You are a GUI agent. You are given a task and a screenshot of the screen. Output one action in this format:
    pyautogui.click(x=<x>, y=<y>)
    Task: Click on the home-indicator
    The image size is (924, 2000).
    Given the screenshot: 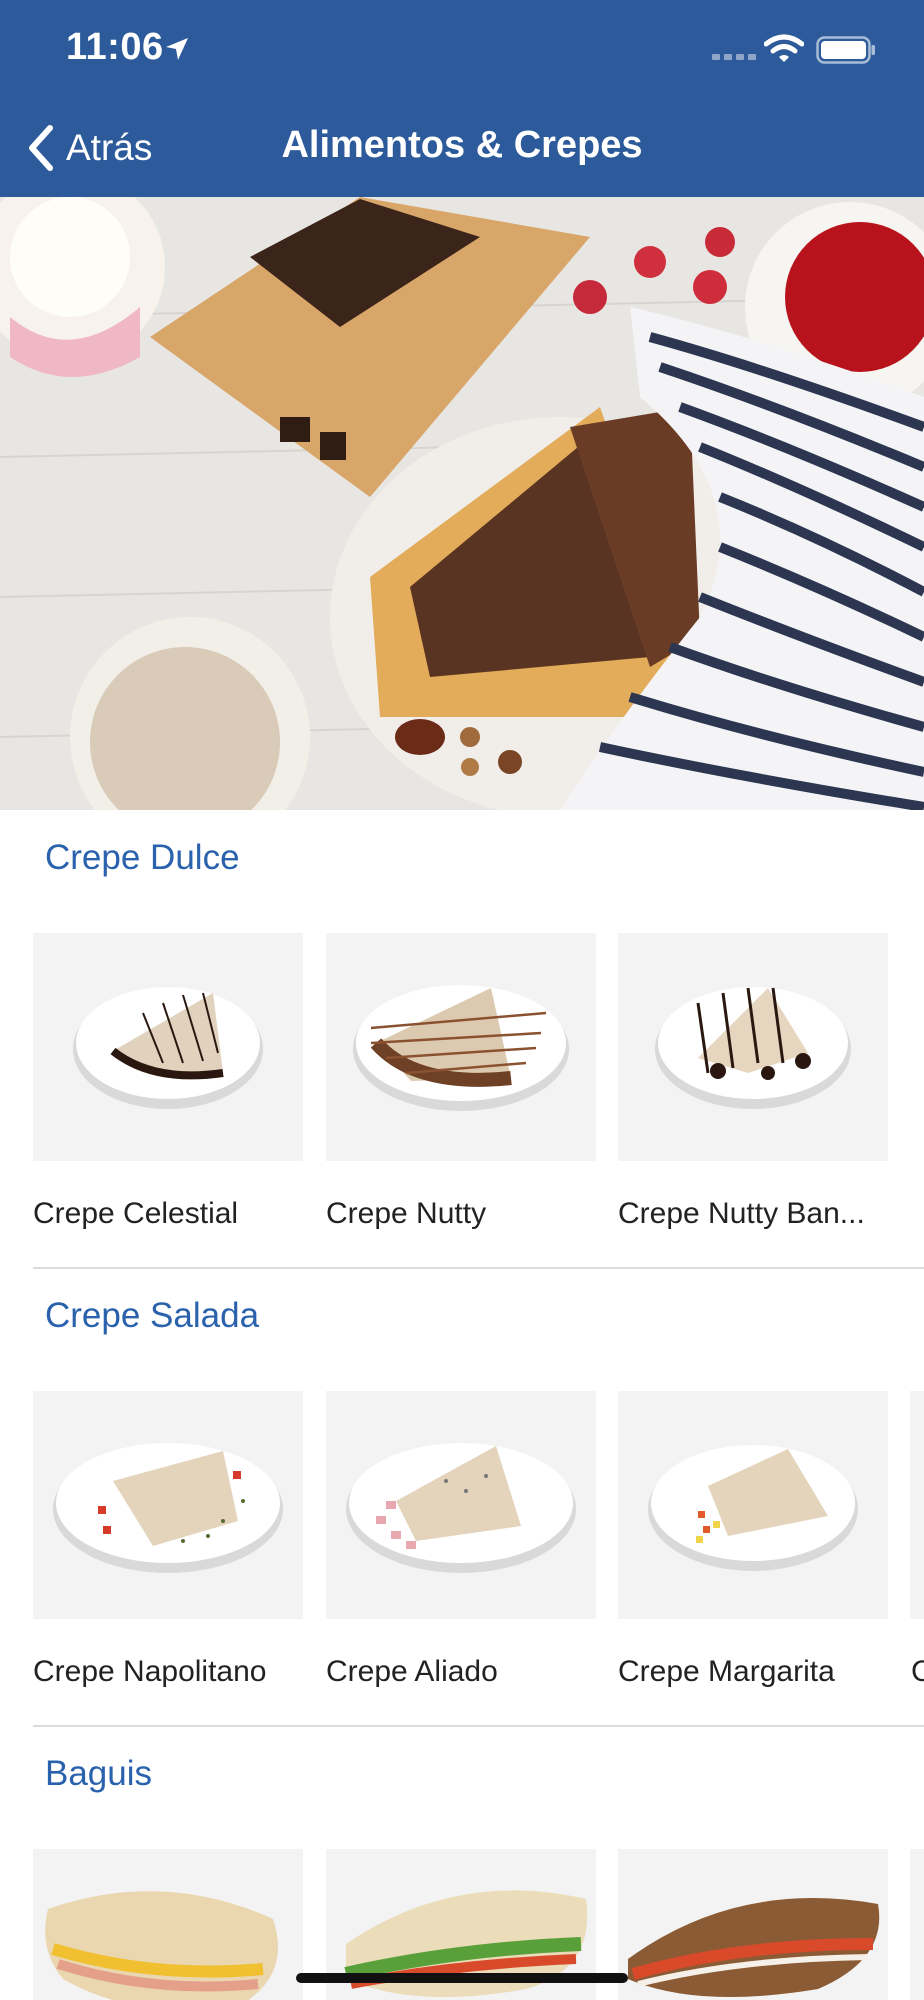 What is the action you would take?
    pyautogui.click(x=462, y=1978)
    